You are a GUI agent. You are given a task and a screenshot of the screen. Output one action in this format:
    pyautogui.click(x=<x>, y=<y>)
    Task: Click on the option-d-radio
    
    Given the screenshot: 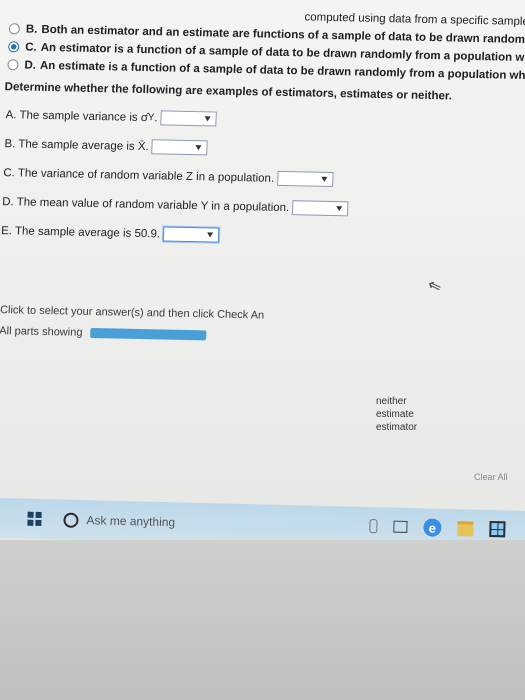 What is the action you would take?
    pyautogui.click(x=13, y=65)
    